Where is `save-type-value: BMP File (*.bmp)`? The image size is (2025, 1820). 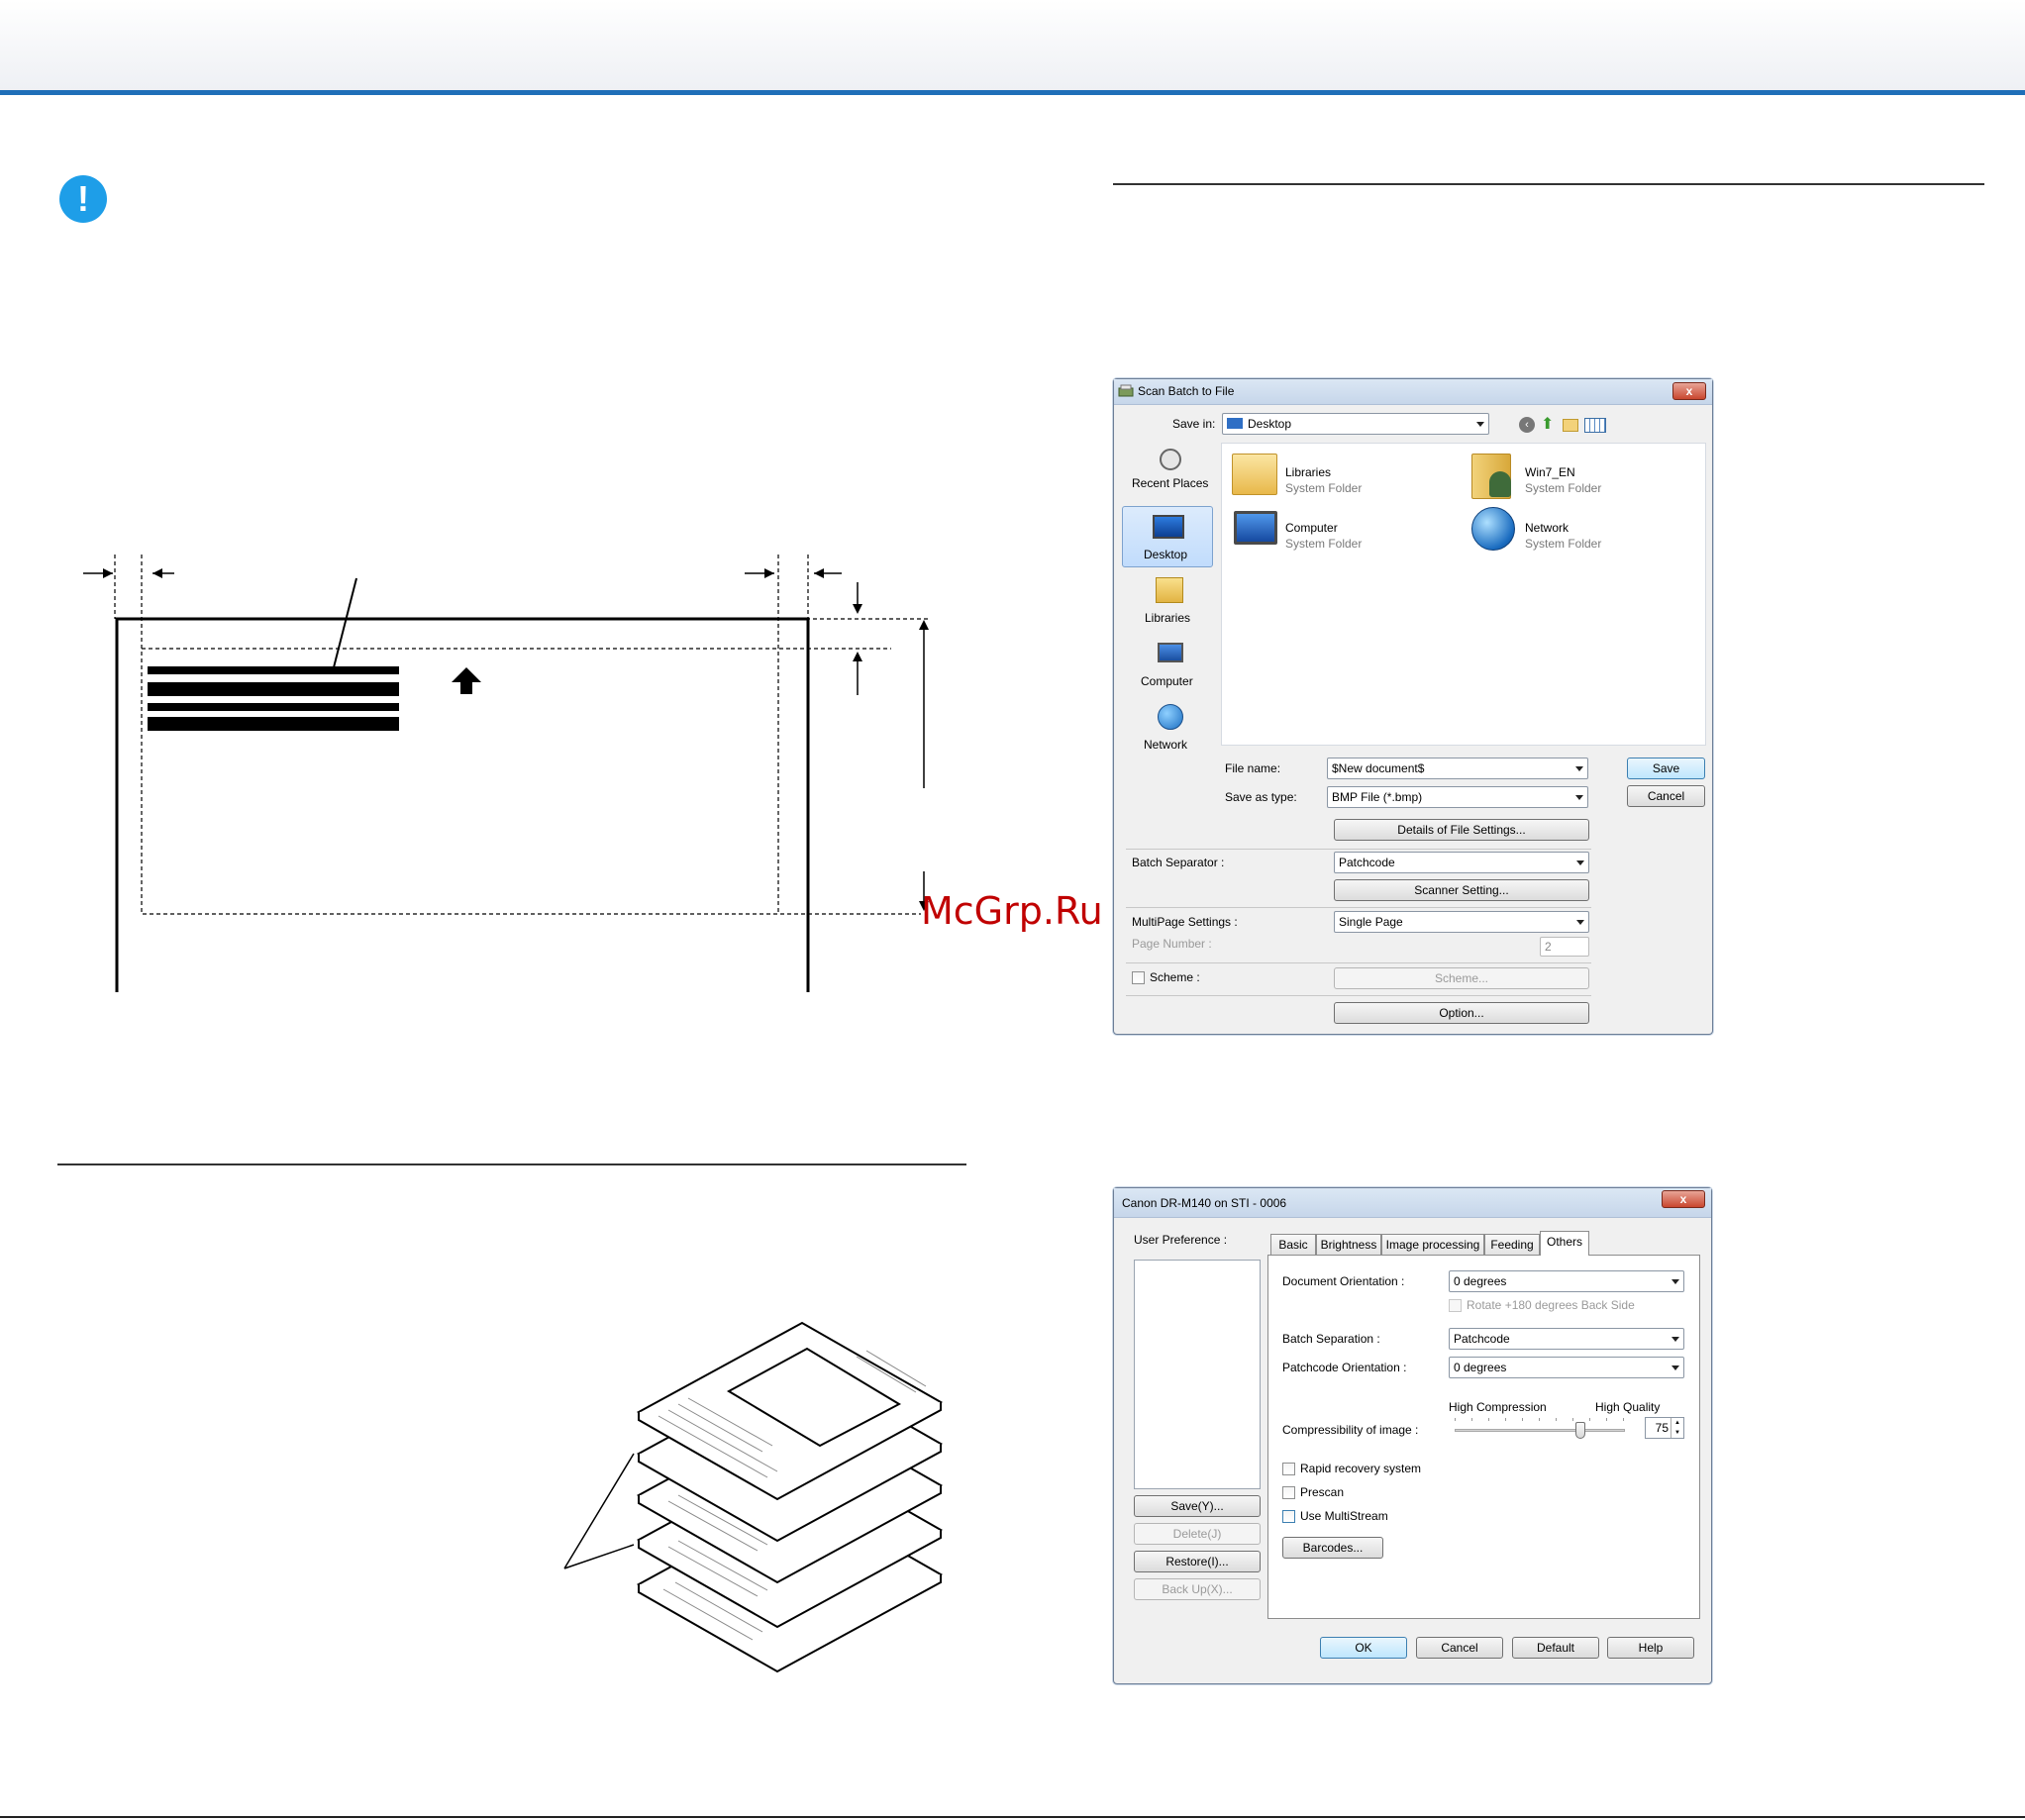 save-type-value: BMP File (*.bmp) is located at coordinates (1377, 797).